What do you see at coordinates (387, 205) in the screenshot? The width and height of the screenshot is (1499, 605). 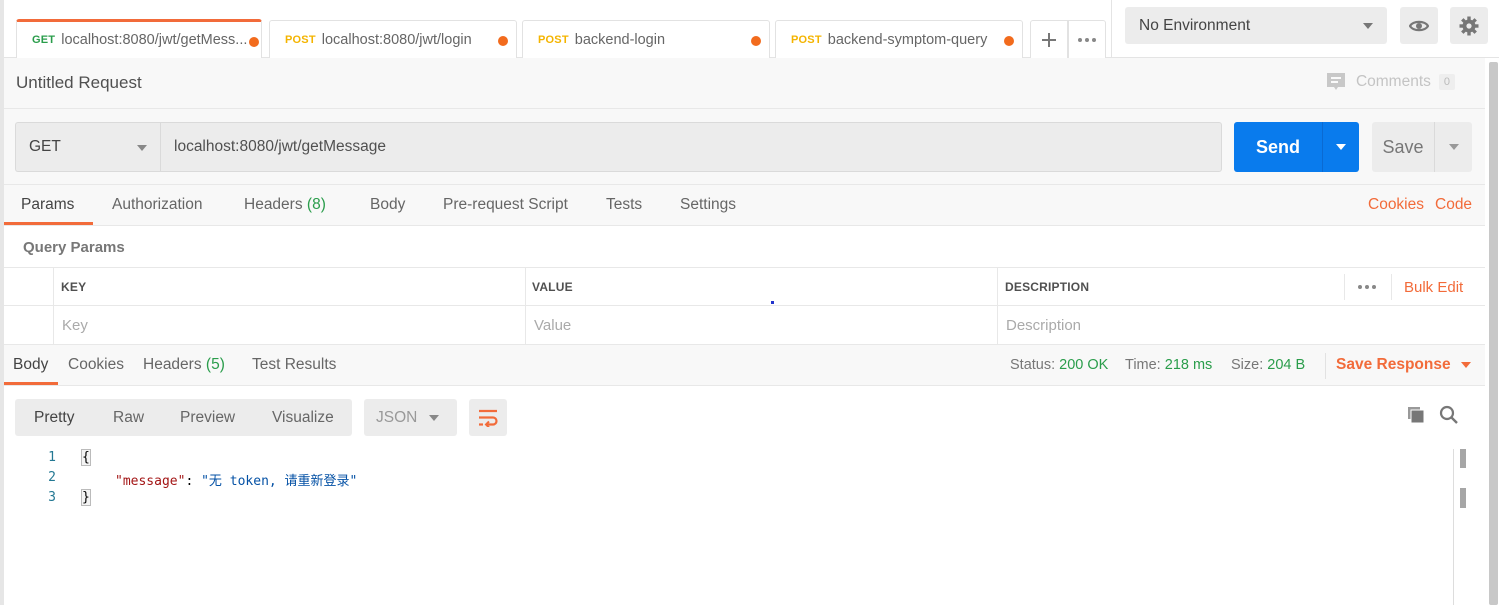 I see `tab-body: Body` at bounding box center [387, 205].